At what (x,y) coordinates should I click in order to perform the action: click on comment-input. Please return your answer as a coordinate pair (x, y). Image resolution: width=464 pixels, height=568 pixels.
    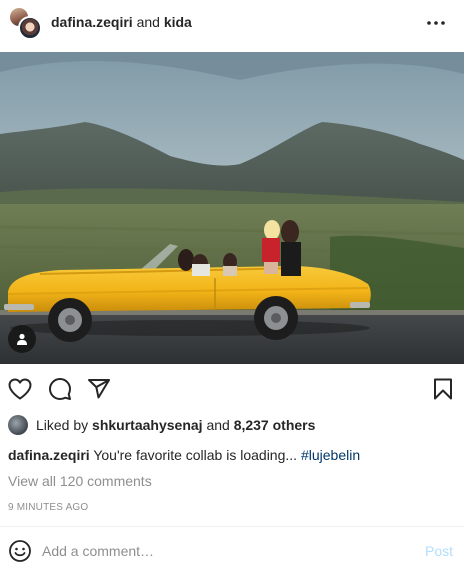
    Looking at the image, I should click on (227, 551).